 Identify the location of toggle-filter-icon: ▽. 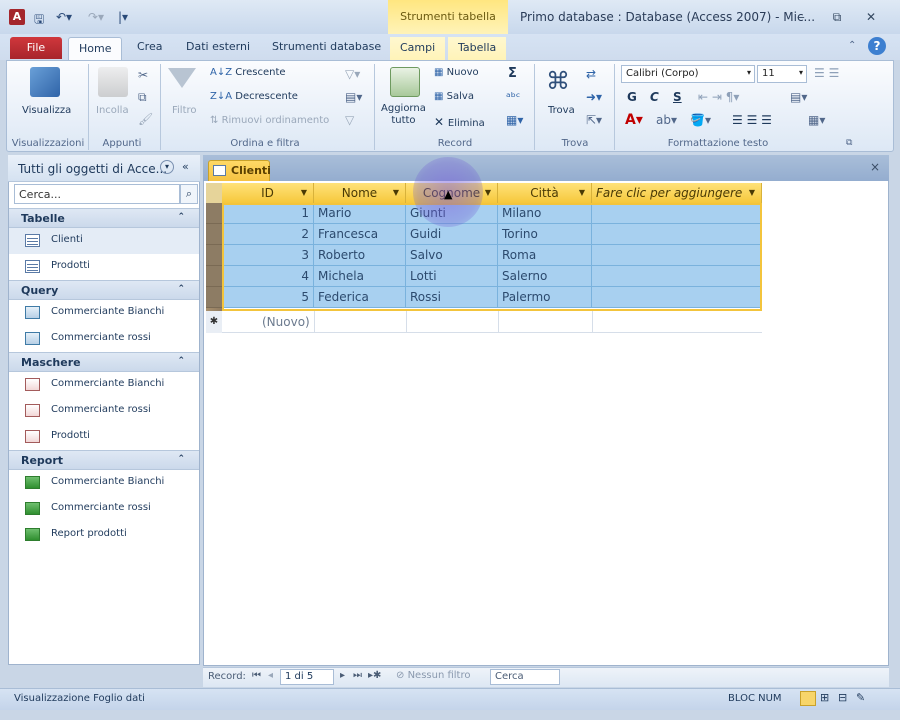
(349, 120).